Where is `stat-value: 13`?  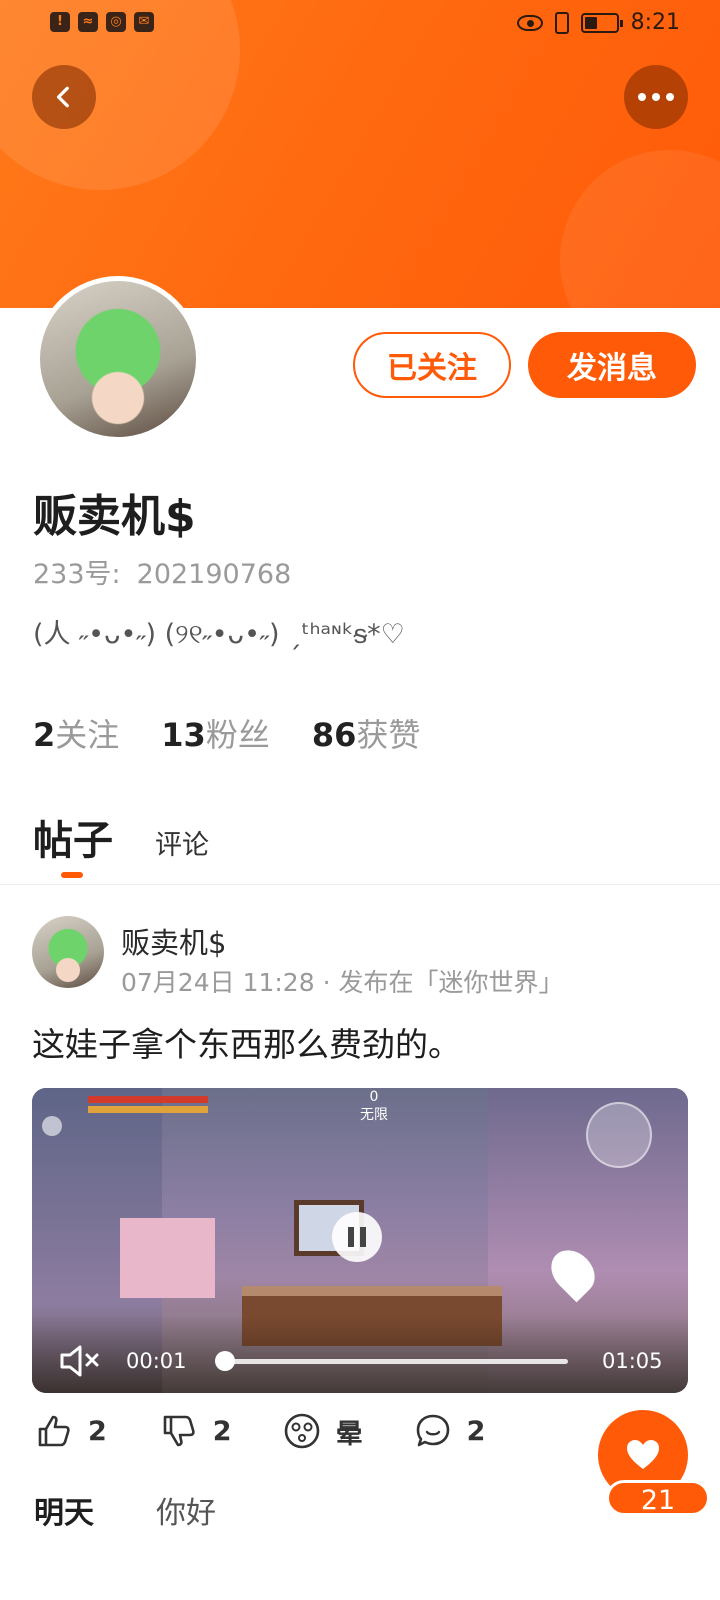 stat-value: 13 is located at coordinates (183, 735).